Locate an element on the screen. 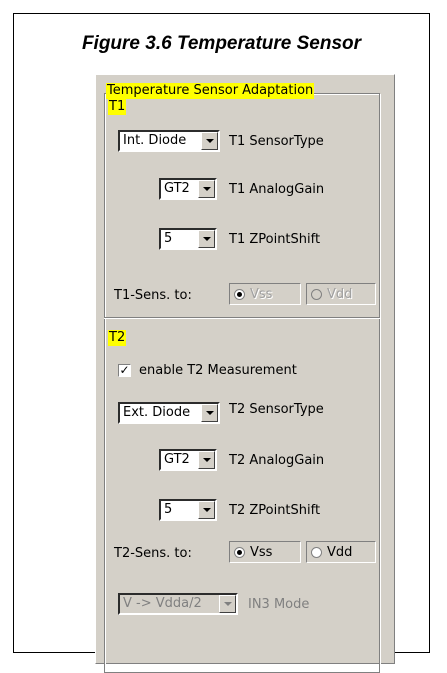  t1-sensortype-value: Int. Diode is located at coordinates (155, 140).